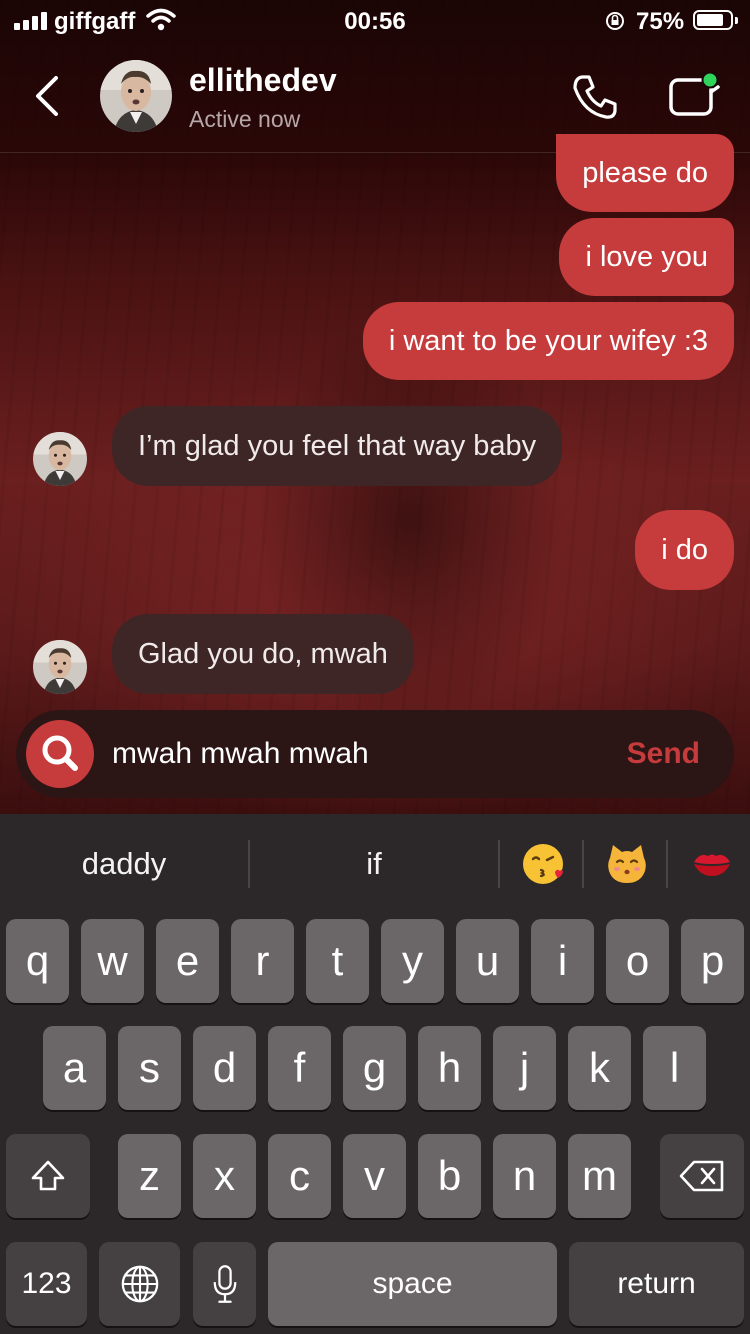 The image size is (750, 1334). I want to click on send-button: Send, so click(663, 754).